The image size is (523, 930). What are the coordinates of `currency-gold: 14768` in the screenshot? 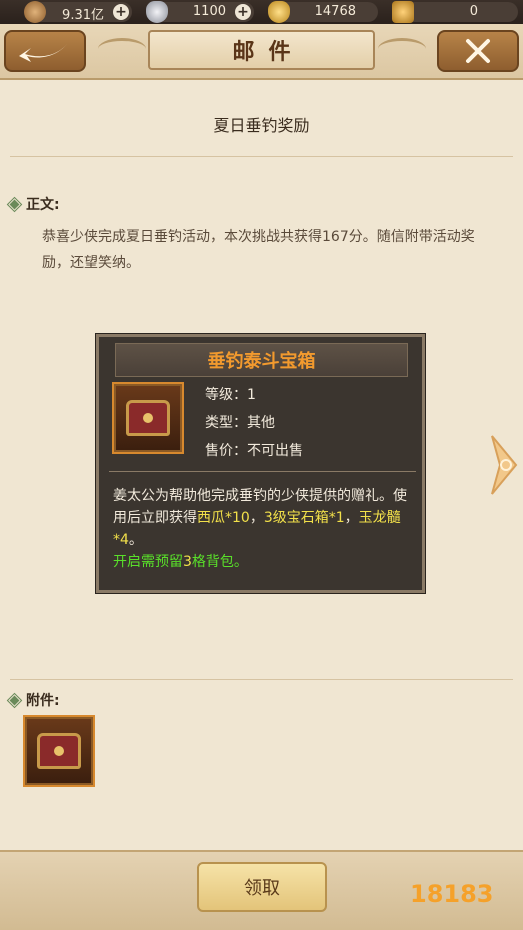 It's located at (323, 12).